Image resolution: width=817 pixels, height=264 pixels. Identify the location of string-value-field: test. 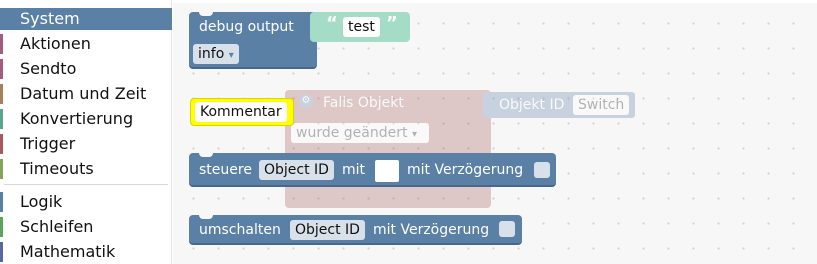
(361, 27).